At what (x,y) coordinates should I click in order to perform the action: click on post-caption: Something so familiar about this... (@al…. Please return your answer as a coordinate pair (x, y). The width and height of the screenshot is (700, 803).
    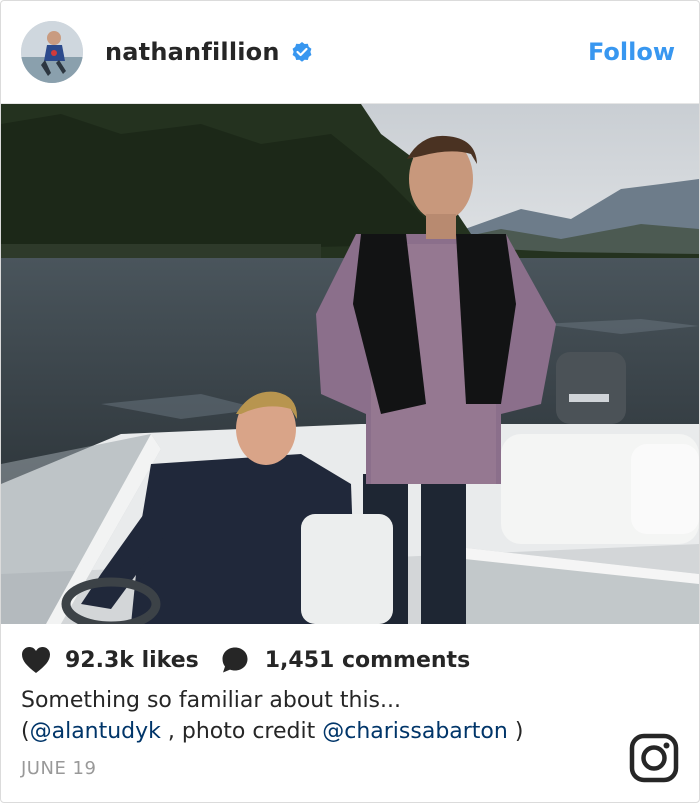
    Looking at the image, I should click on (321, 716).